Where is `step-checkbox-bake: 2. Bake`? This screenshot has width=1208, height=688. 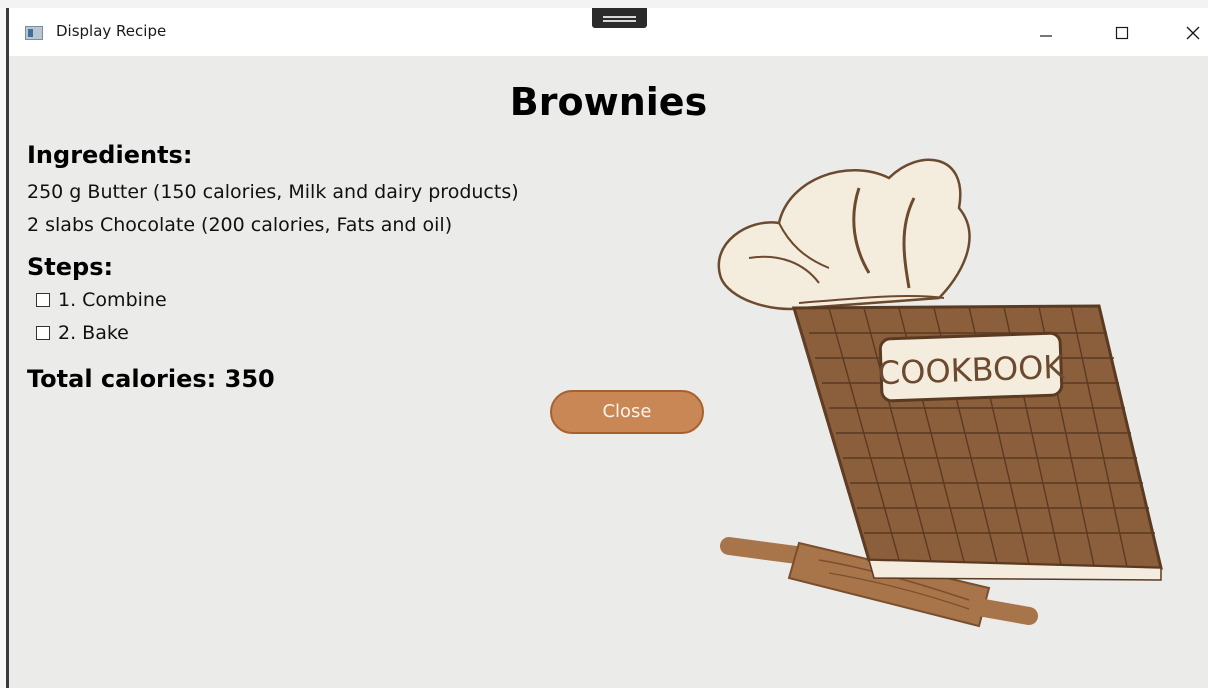 step-checkbox-bake: 2. Bake is located at coordinates (82, 333).